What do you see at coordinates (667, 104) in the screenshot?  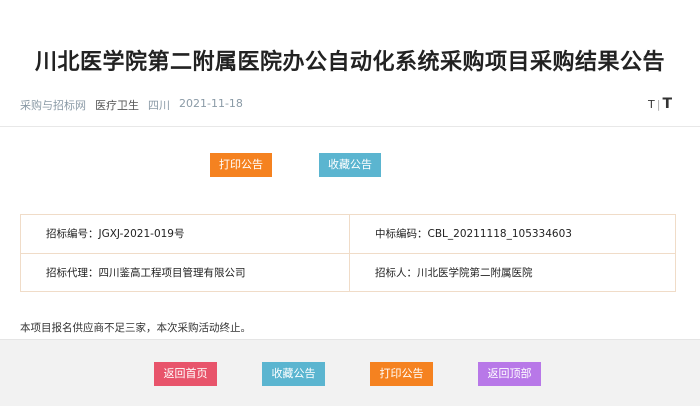 I see `font-large-button: T` at bounding box center [667, 104].